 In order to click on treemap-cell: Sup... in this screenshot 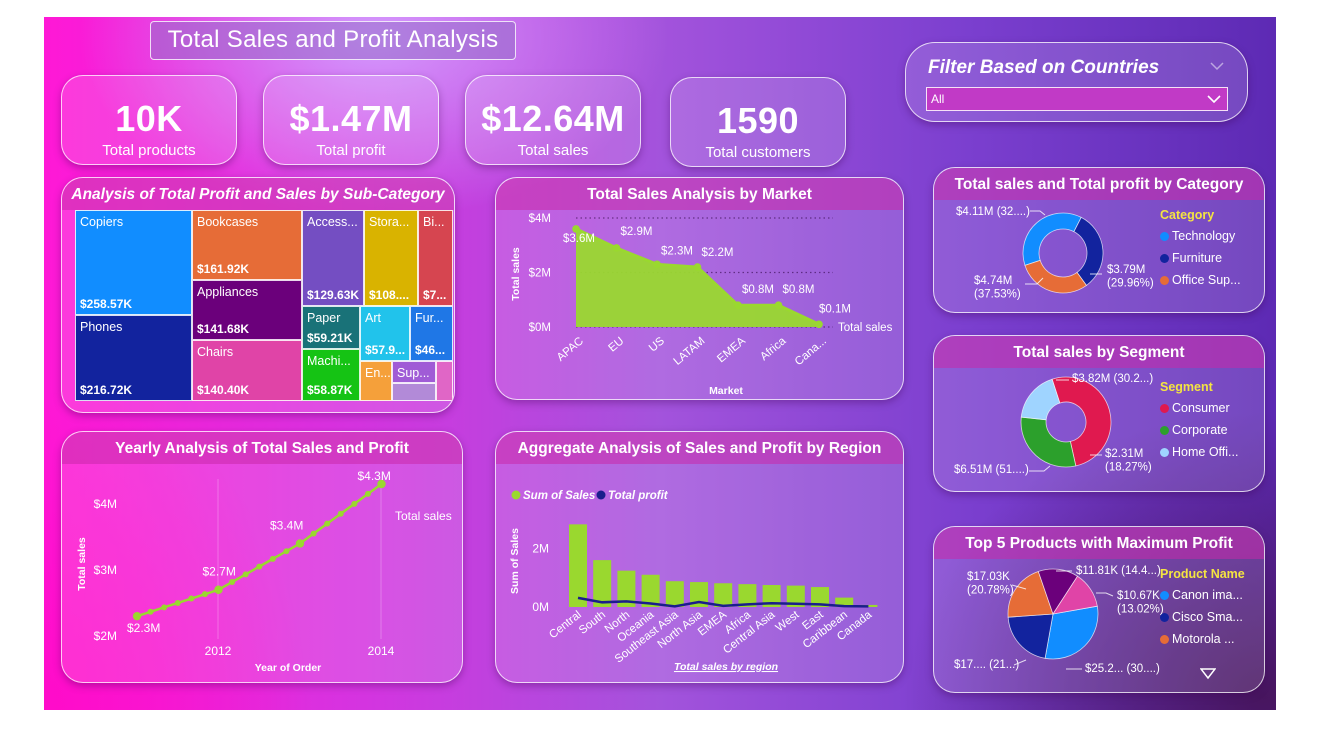, I will do `click(414, 372)`.